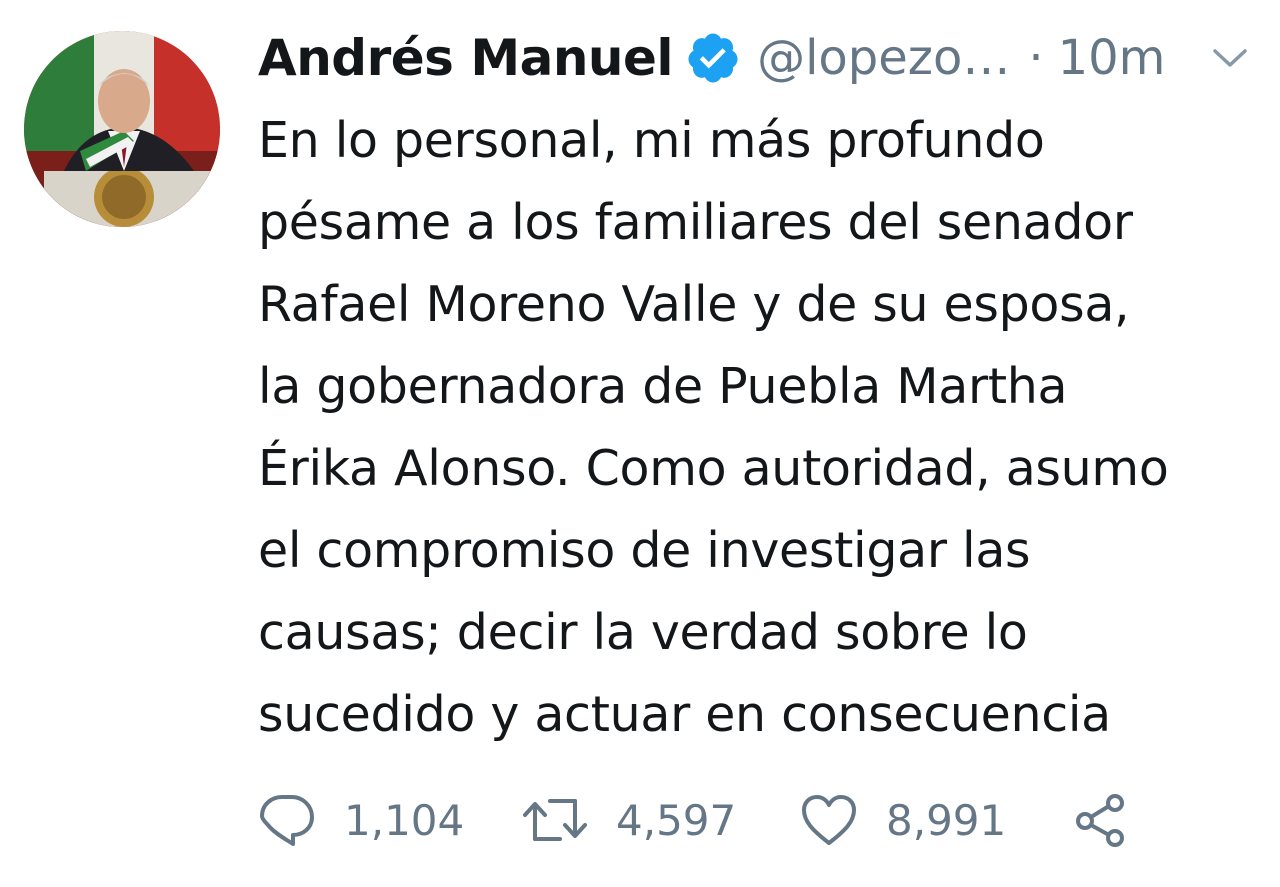  Describe the element at coordinates (829, 820) in the screenshot. I see `heart-icon` at that location.